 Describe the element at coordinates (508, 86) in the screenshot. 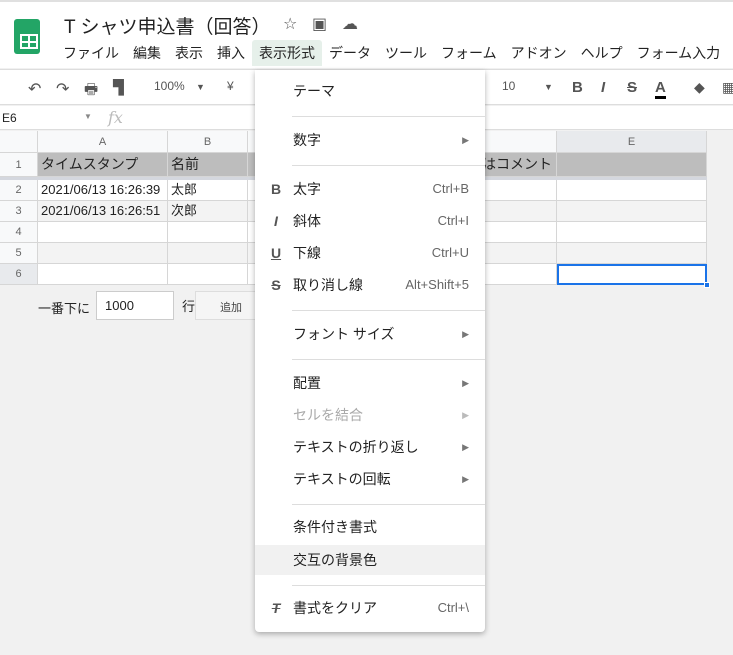

I see `font-size-select: 10` at that location.